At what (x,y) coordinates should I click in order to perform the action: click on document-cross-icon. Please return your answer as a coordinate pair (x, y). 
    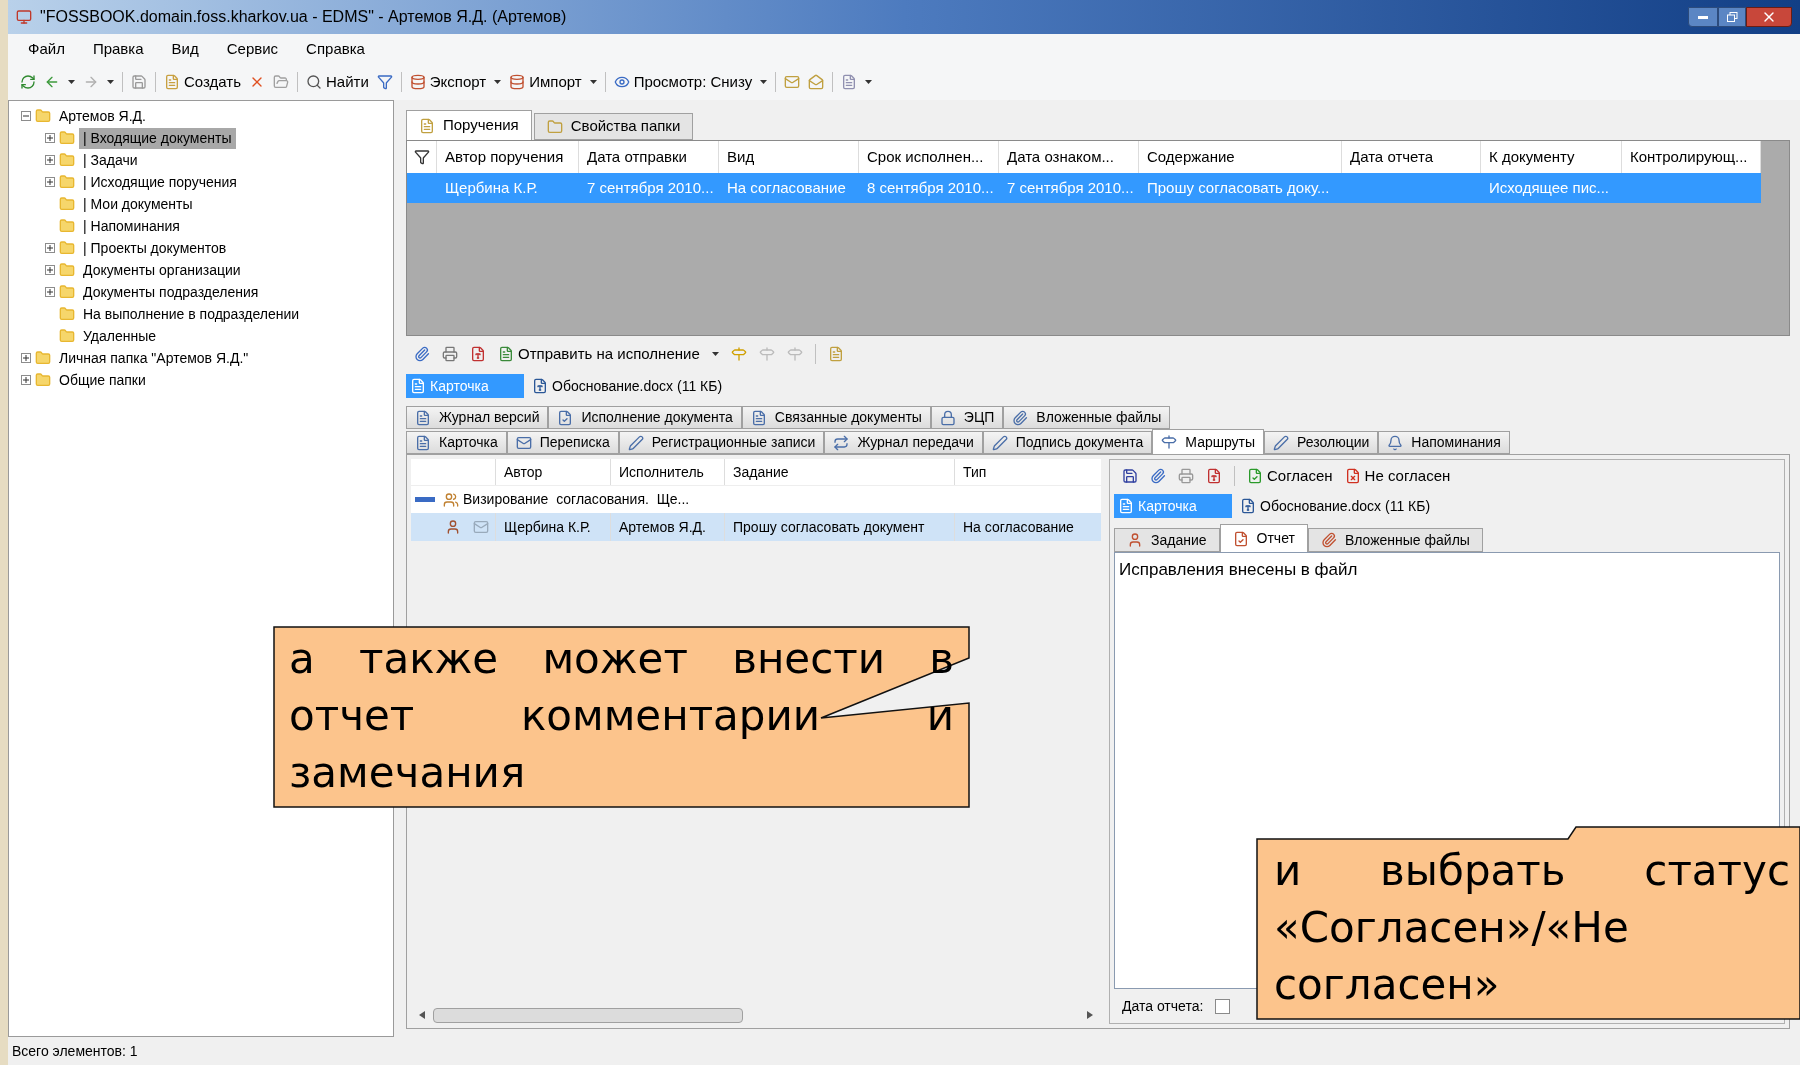
    Looking at the image, I should click on (1352, 476).